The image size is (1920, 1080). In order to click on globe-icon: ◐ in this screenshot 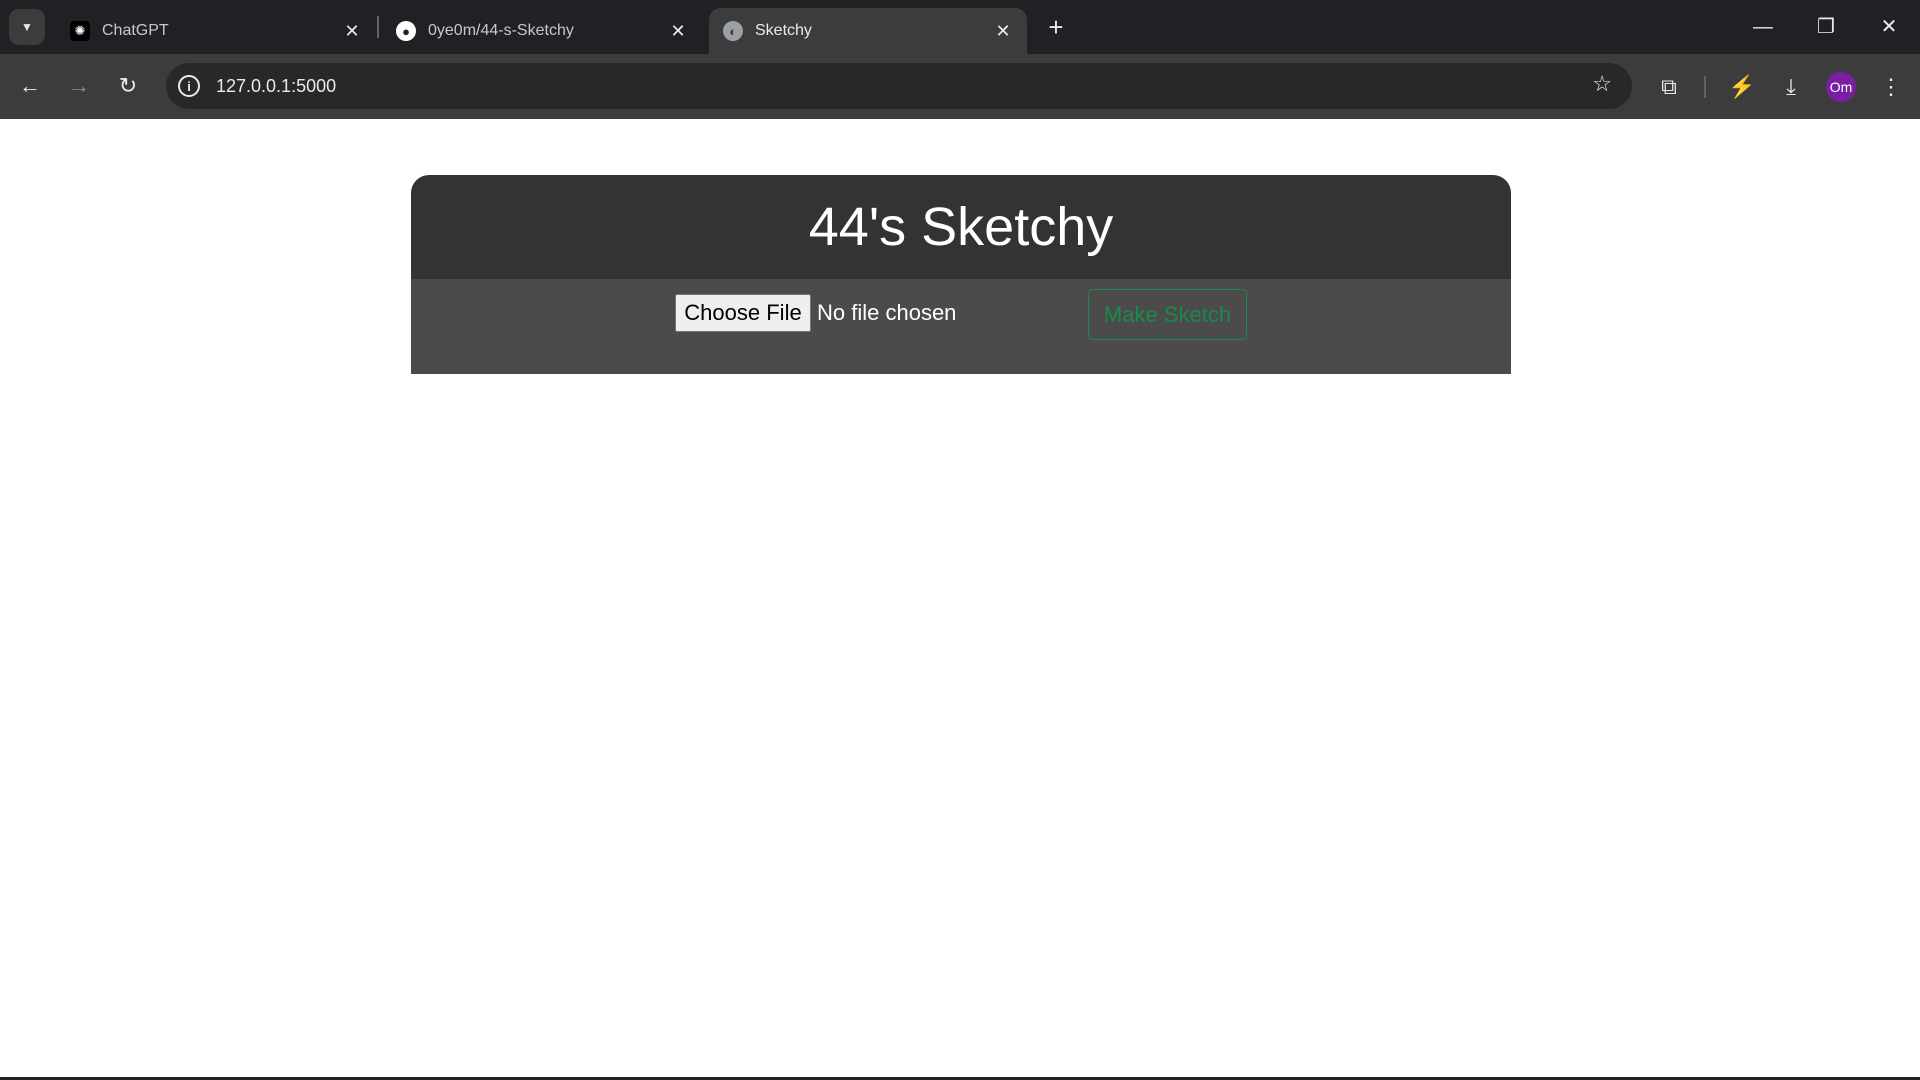, I will do `click(733, 31)`.